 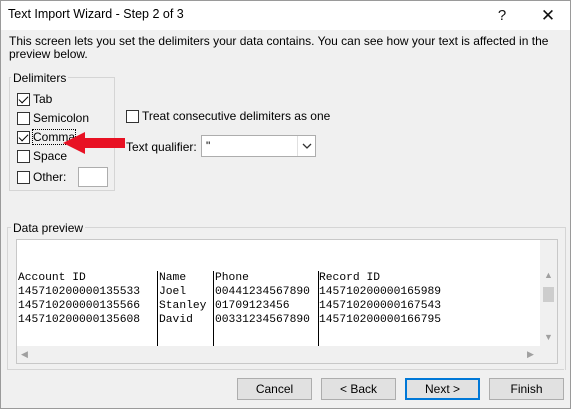 What do you see at coordinates (548, 337) in the screenshot?
I see `scroll-down-icon: ▼` at bounding box center [548, 337].